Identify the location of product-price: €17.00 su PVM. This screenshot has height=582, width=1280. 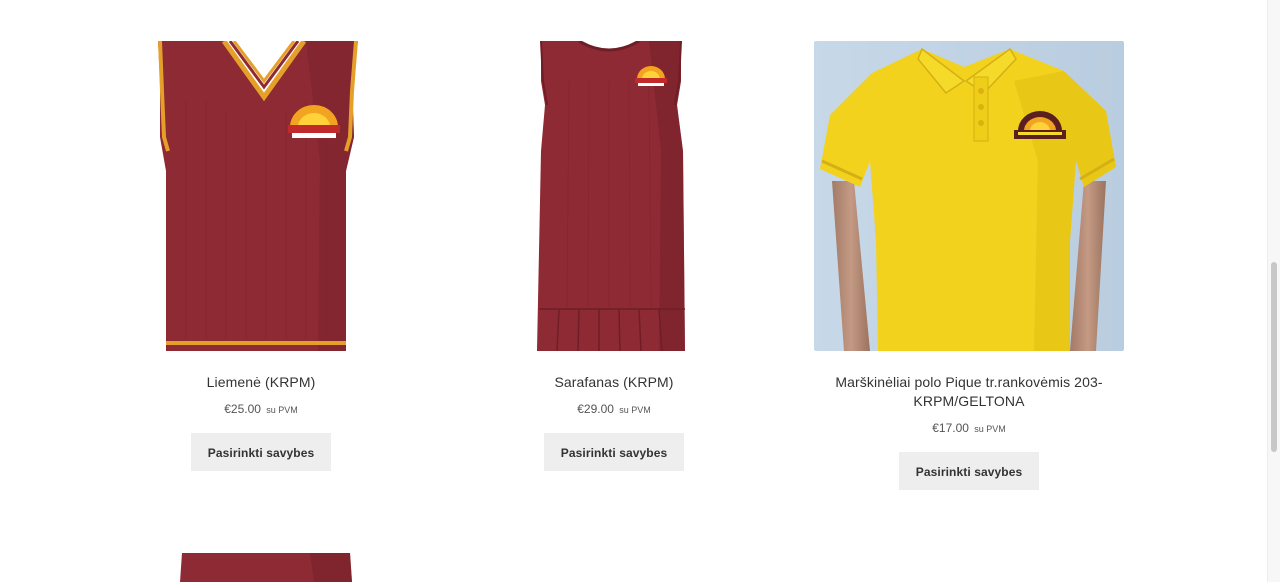
(969, 428).